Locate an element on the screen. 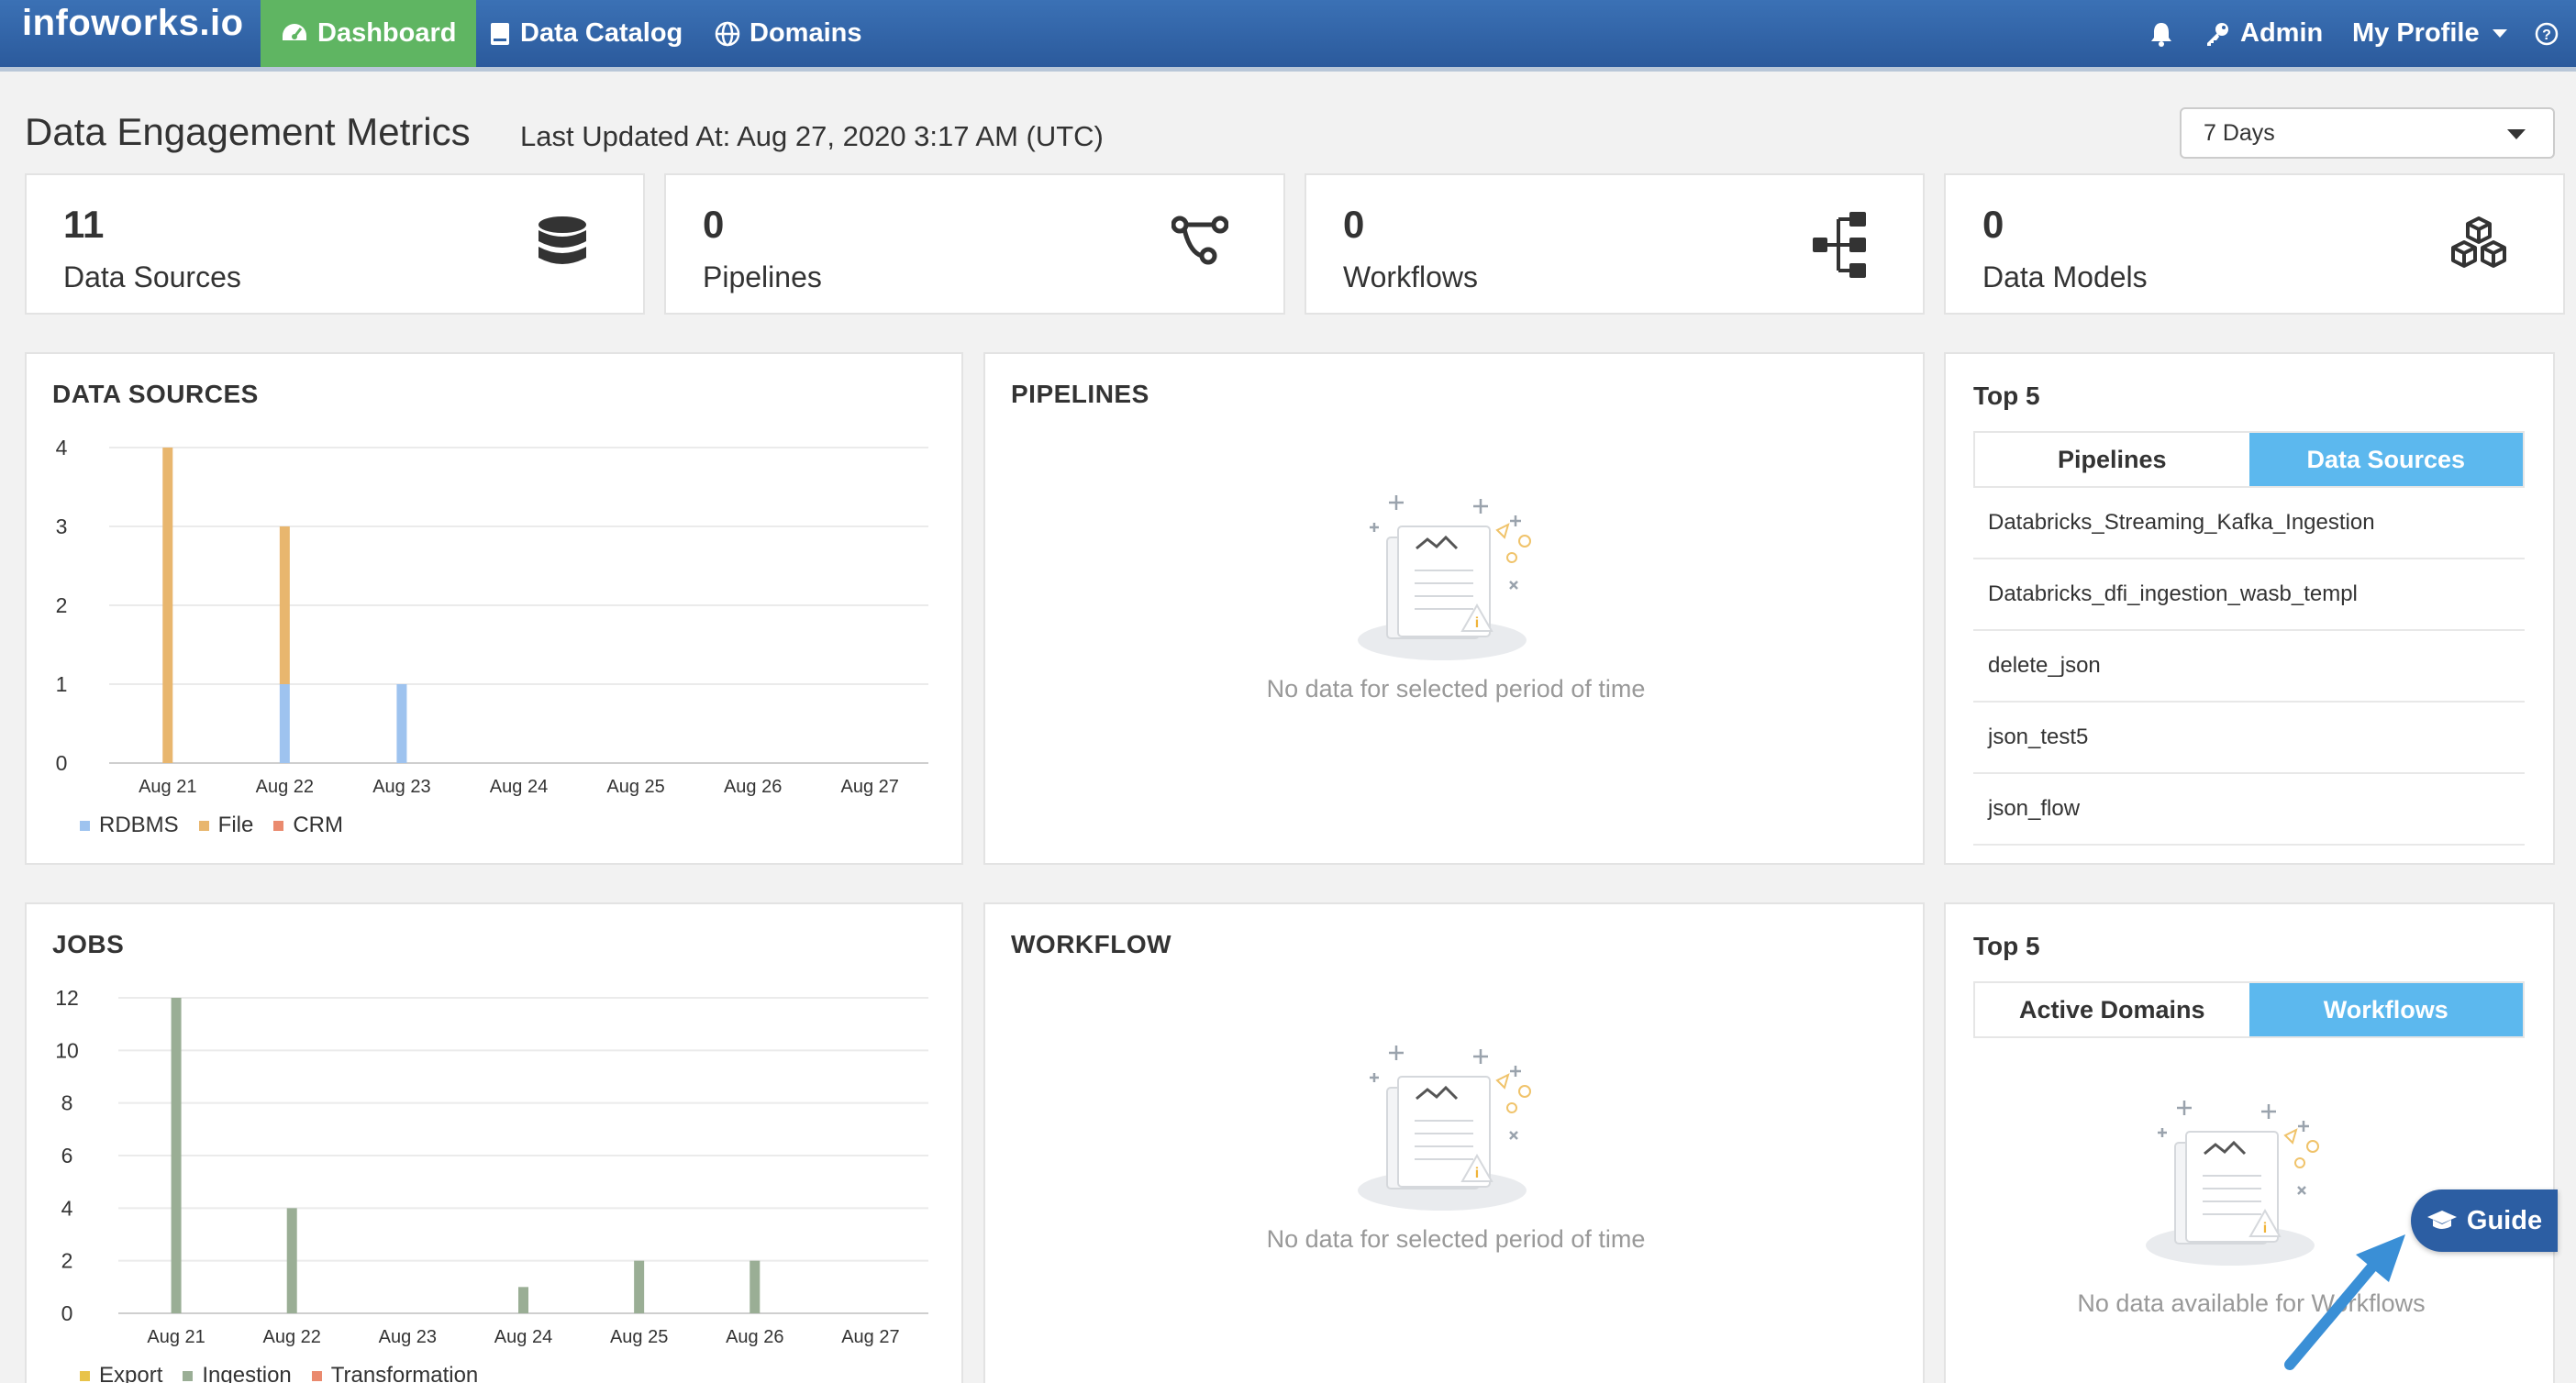  period-select-value: 7 Days is located at coordinates (2239, 132).